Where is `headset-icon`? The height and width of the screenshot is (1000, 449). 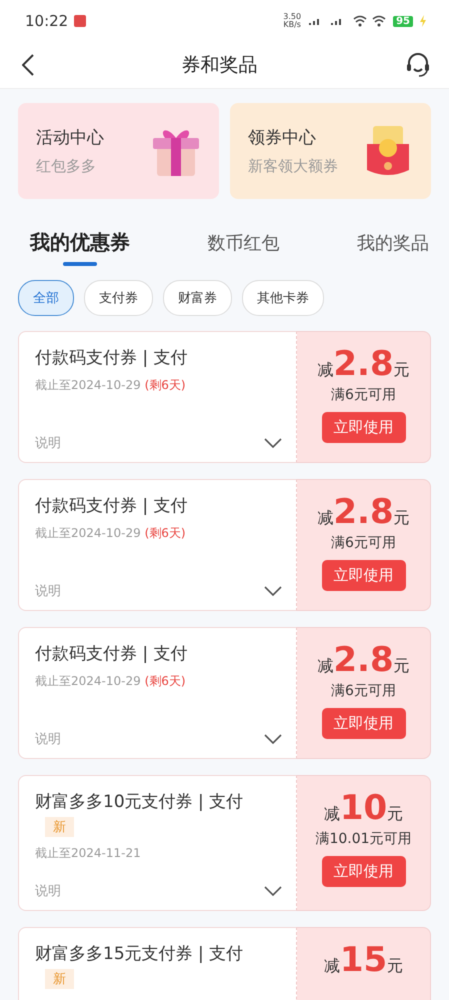 headset-icon is located at coordinates (418, 65).